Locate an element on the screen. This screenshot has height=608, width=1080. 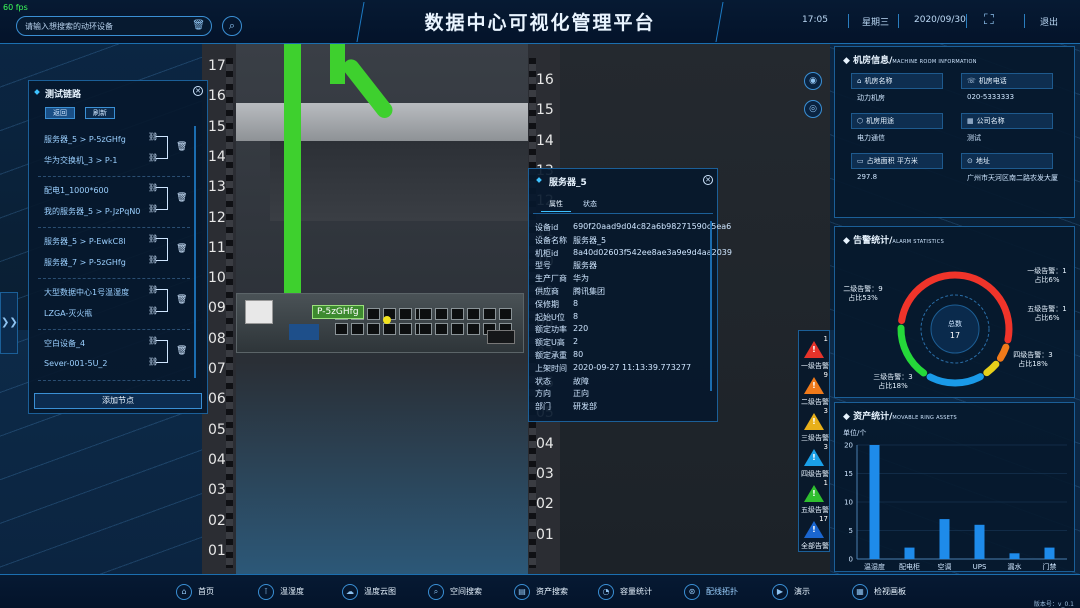
cube-icon: ⬡ is located at coordinates (860, 121).